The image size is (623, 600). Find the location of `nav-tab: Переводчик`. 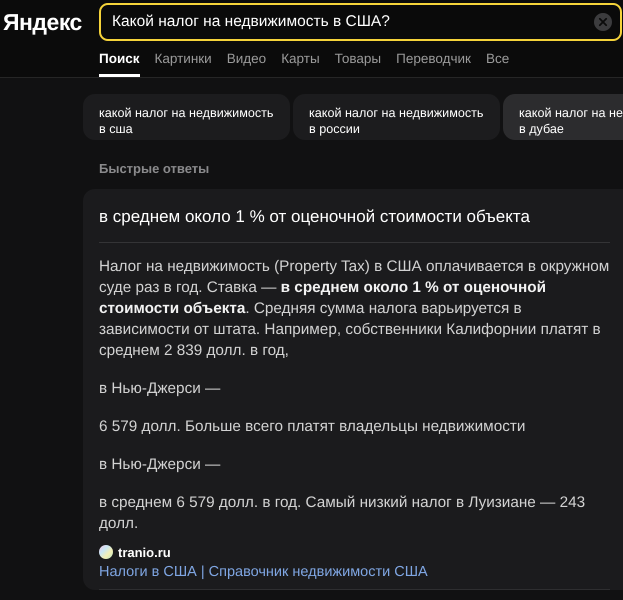

nav-tab: Переводчик is located at coordinates (433, 60).